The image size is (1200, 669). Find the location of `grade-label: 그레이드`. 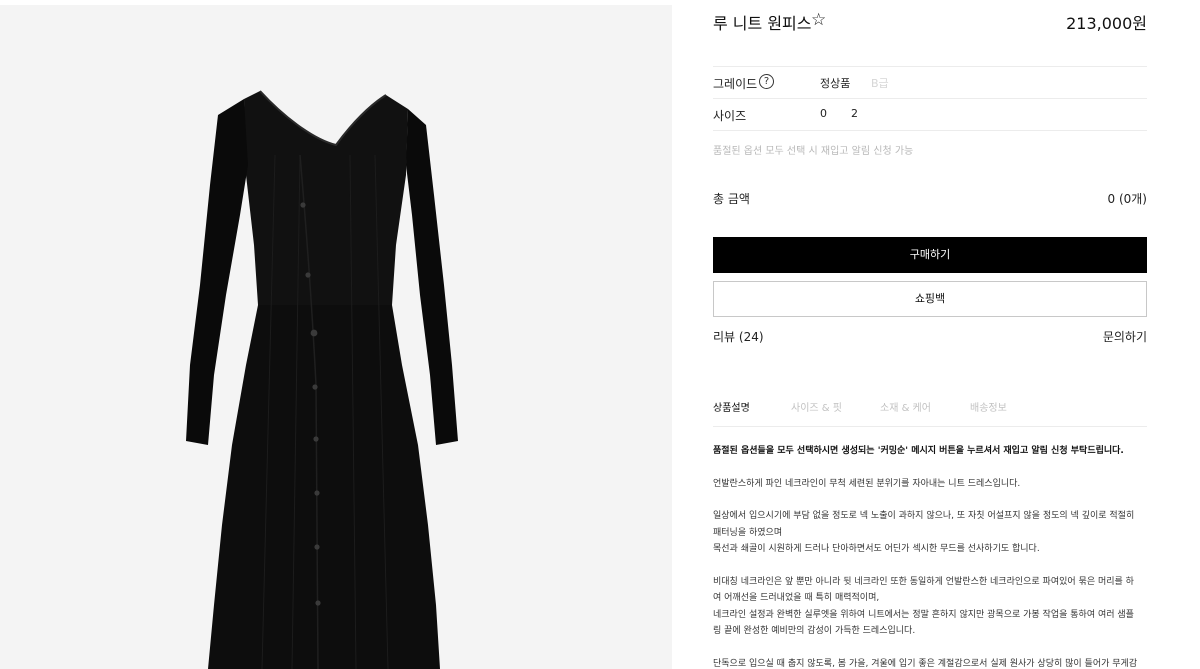

grade-label: 그레이드 is located at coordinates (735, 84).